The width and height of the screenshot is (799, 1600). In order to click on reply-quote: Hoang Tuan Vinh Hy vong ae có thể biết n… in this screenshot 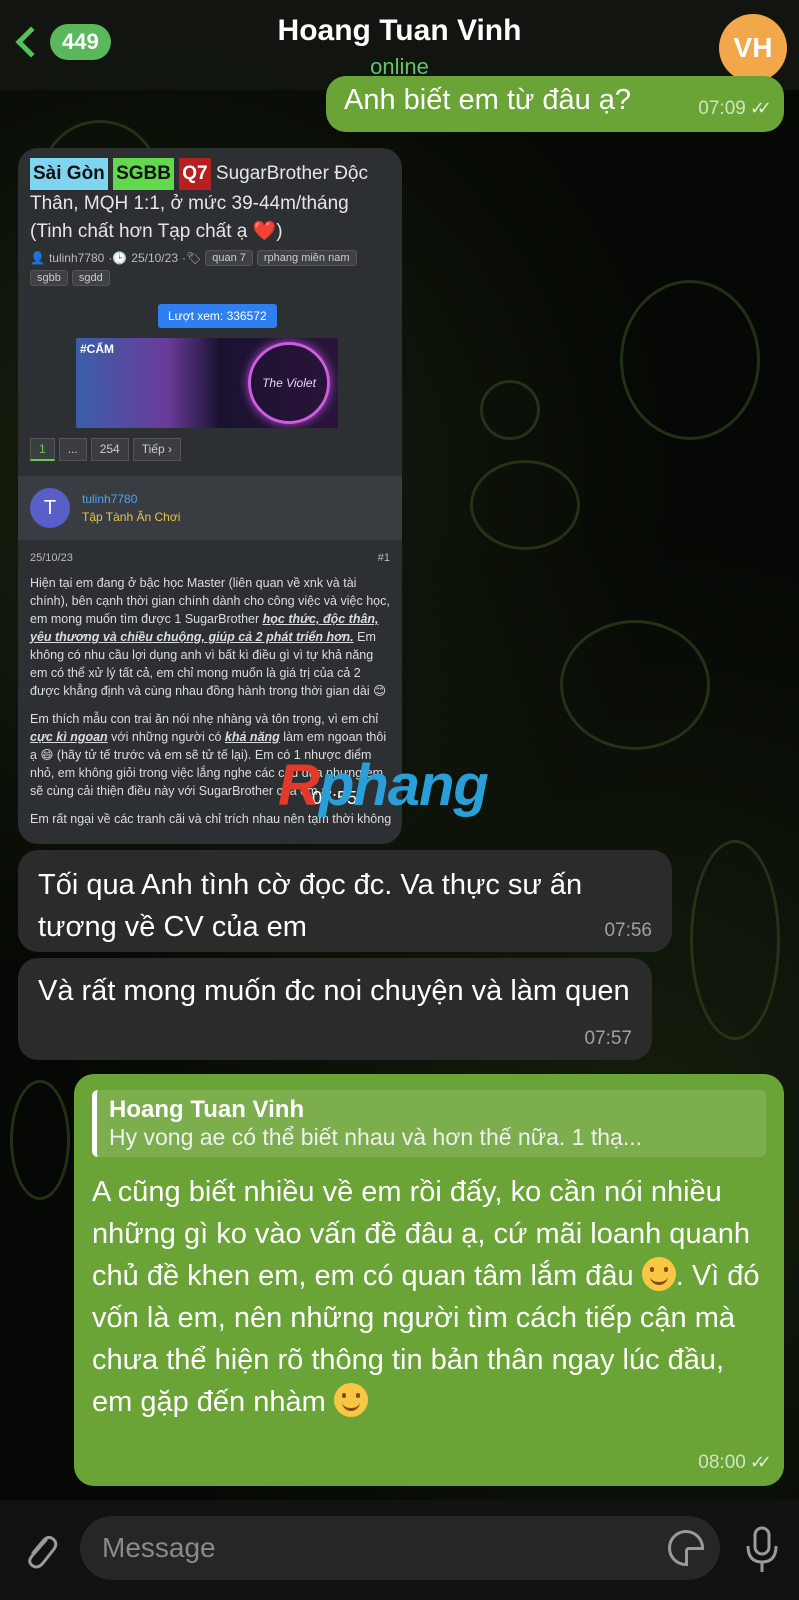, I will do `click(429, 1123)`.